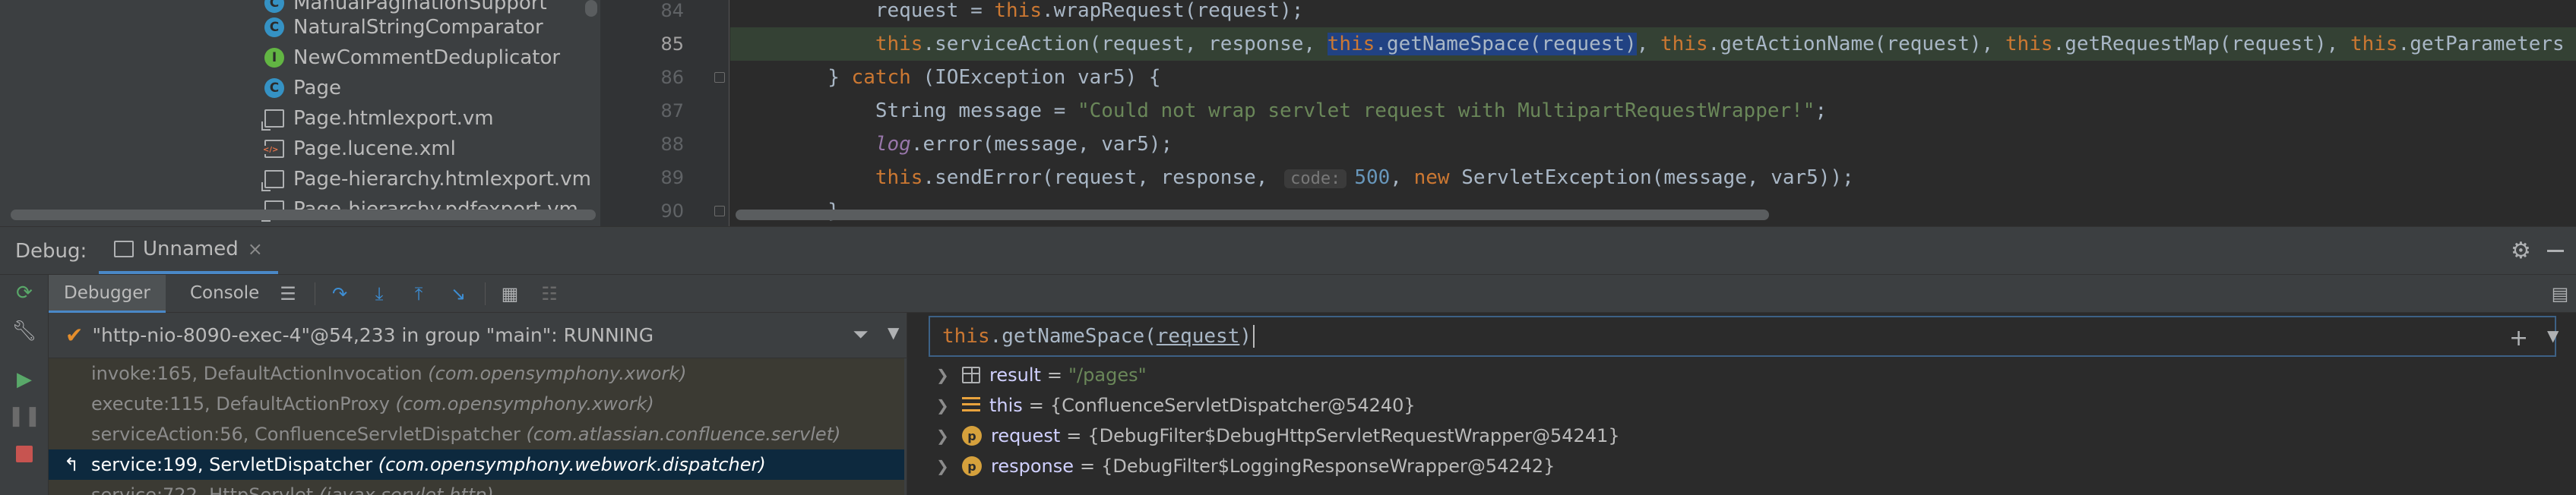  What do you see at coordinates (379, 293) in the screenshot?
I see `step-into-icon: ⤓` at bounding box center [379, 293].